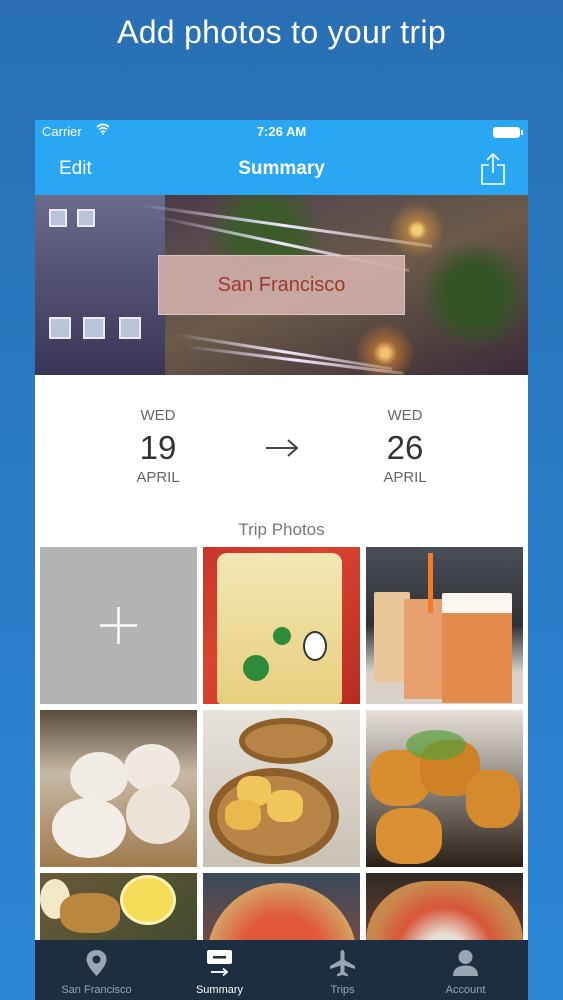 The height and width of the screenshot is (1000, 563). I want to click on trip-photos-heading: Trip Photos, so click(281, 529).